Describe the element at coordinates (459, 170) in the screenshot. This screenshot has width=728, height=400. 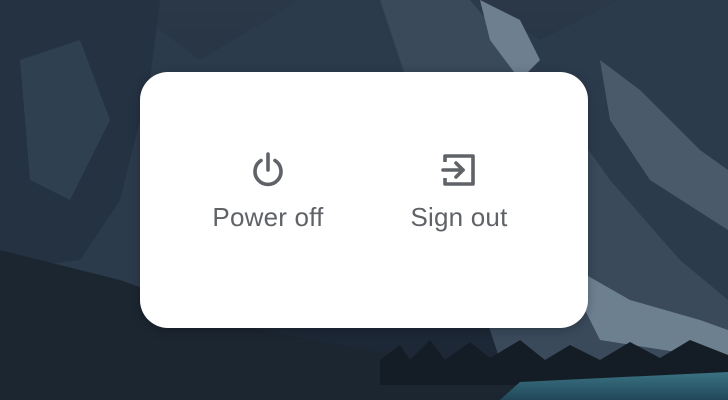
I see `sign-out-icon` at that location.